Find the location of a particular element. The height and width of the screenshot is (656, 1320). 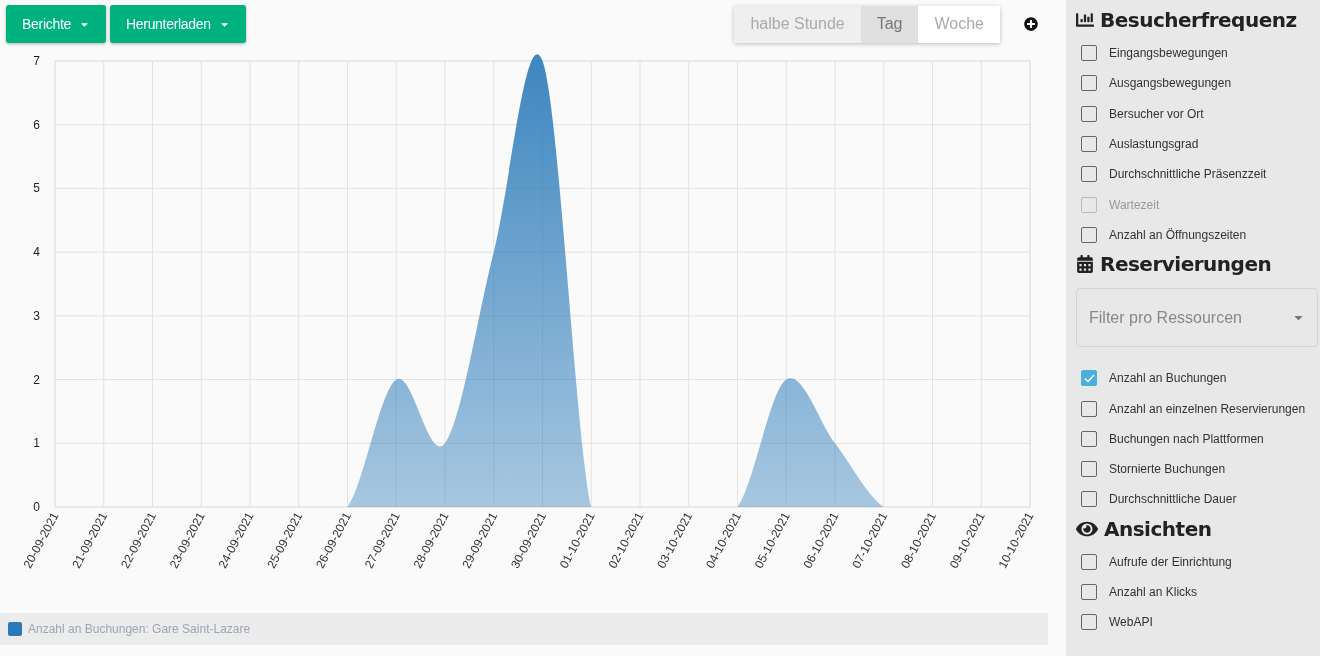

bar-chart-icon is located at coordinates (1085, 20).